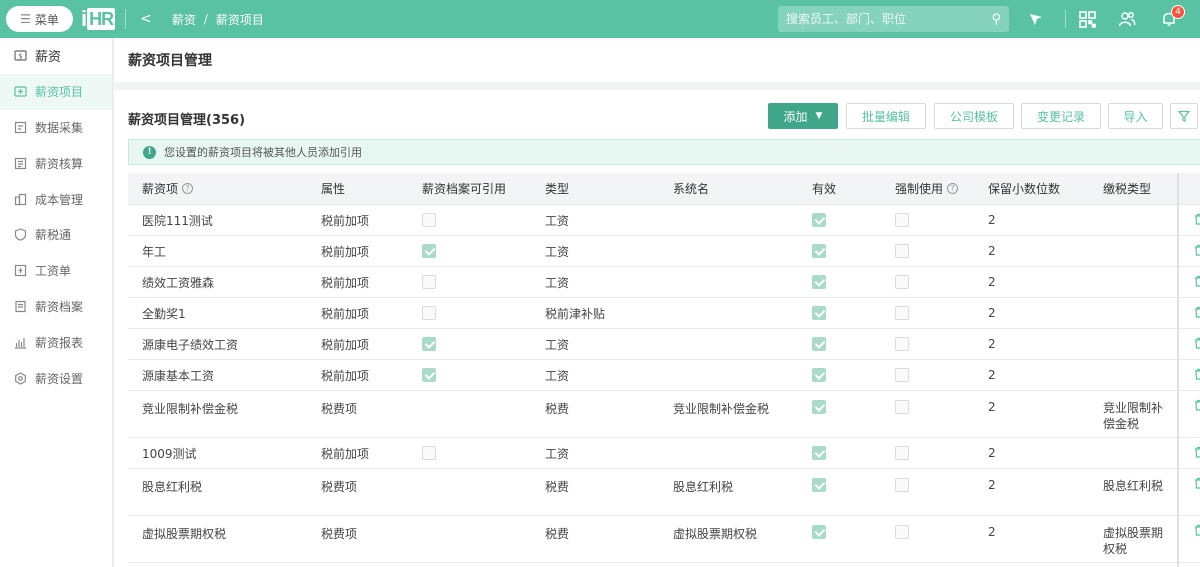 Image resolution: width=1200 pixels, height=567 pixels. What do you see at coordinates (56, 342) in the screenshot?
I see `sidebar-item-report: 薪资报表` at bounding box center [56, 342].